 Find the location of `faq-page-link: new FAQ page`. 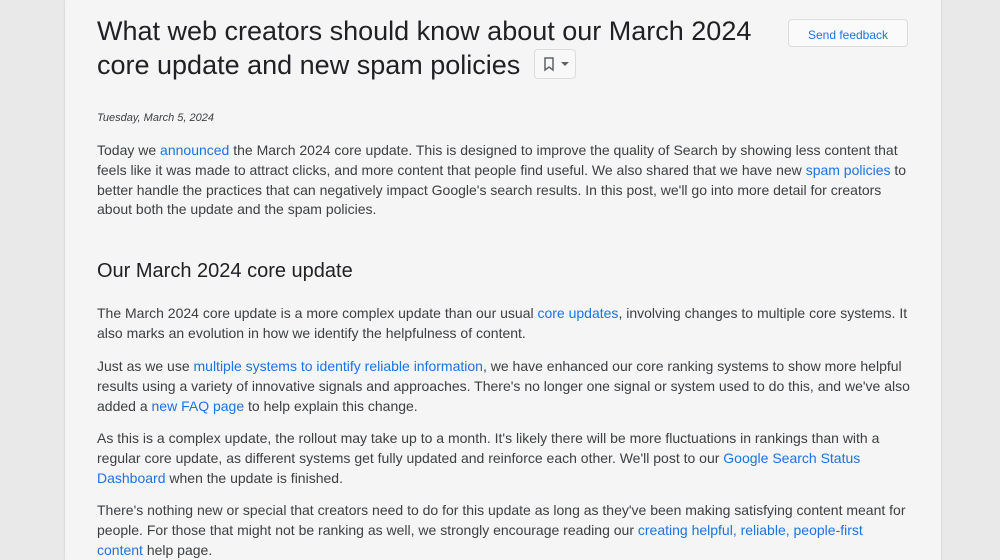

faq-page-link: new FAQ page is located at coordinates (198, 406).